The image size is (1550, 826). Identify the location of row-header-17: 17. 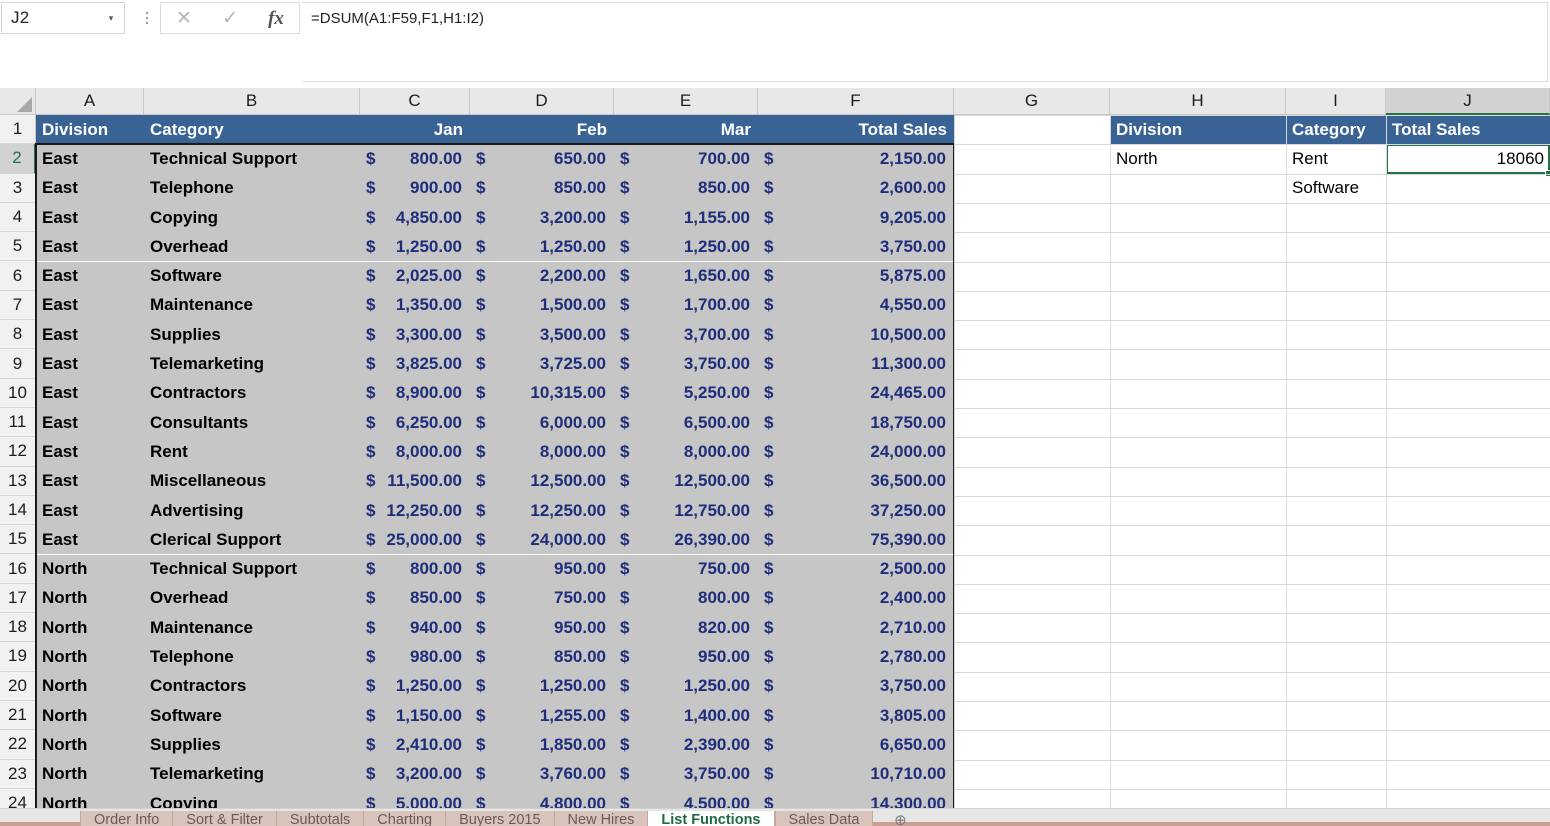
(18, 598).